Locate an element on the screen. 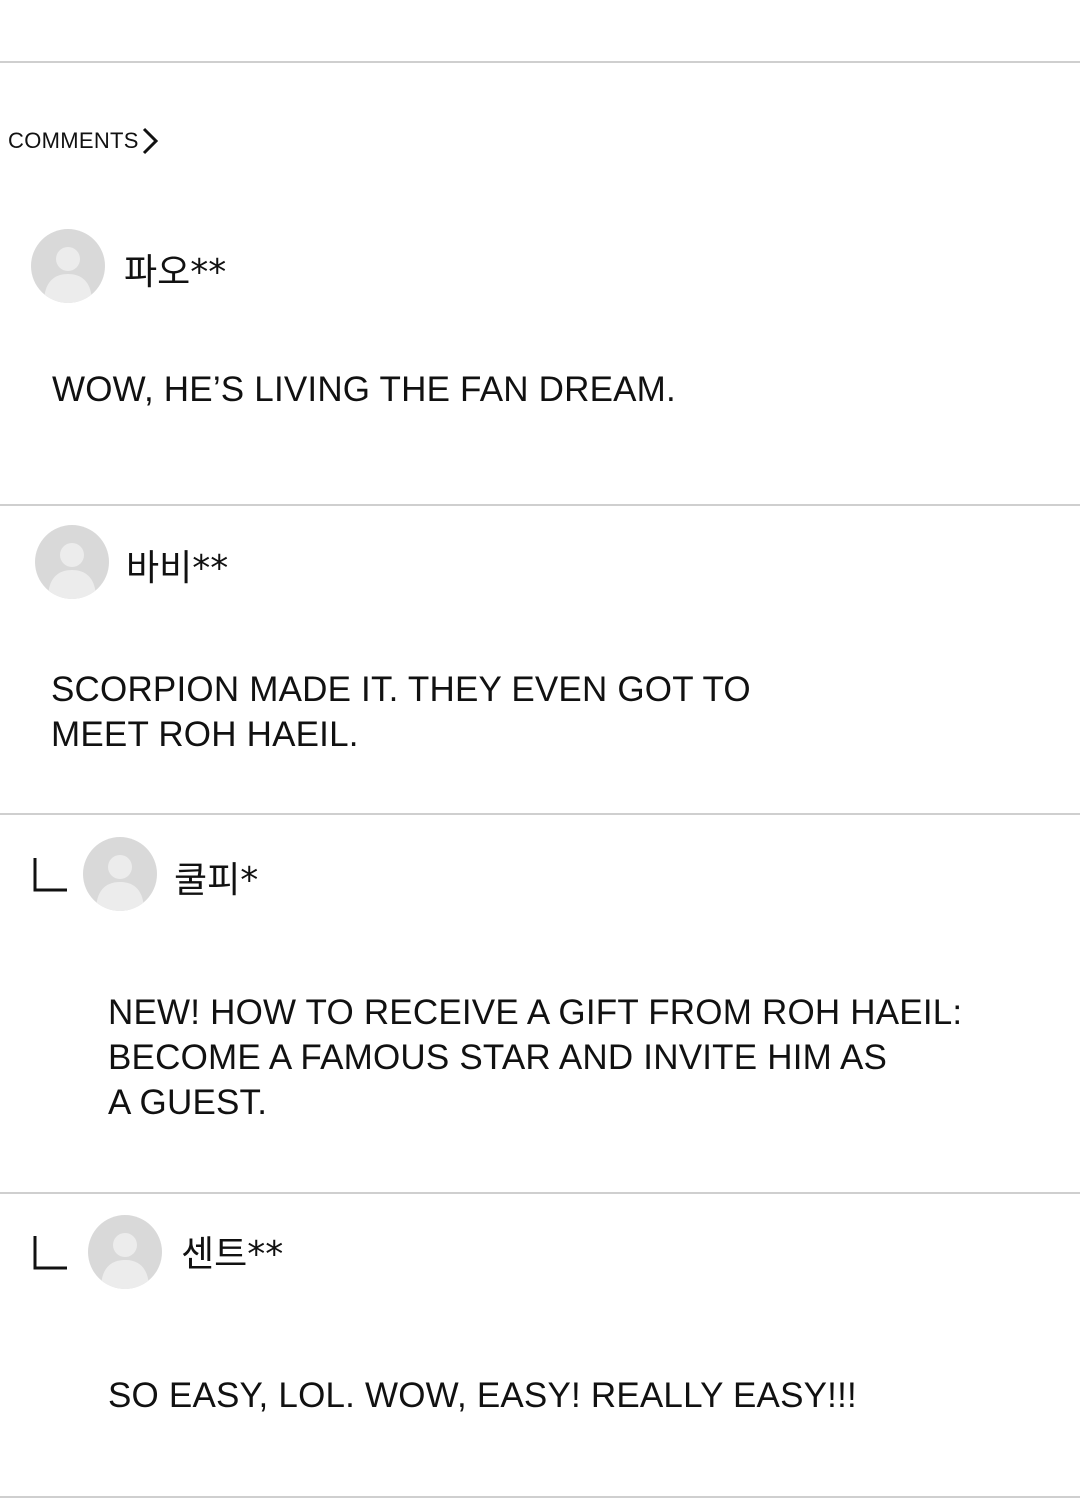  comments-header-link: COMMENTS is located at coordinates (83, 141).